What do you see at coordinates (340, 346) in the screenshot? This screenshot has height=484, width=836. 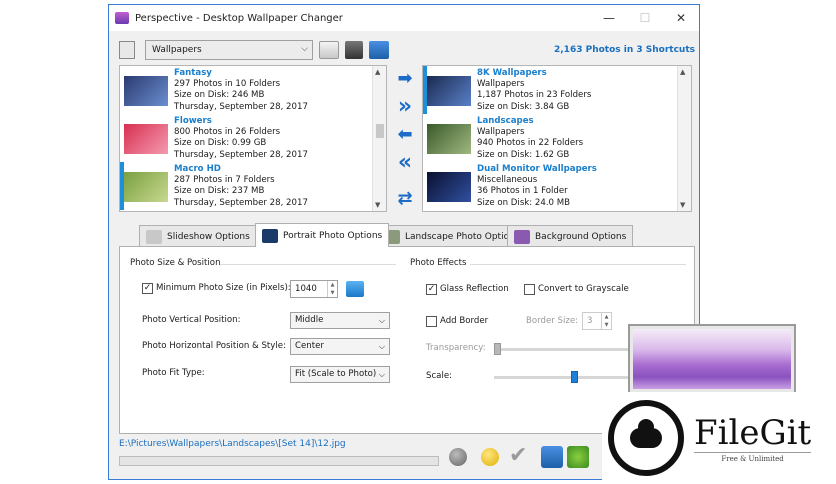 I see `horizontal-position-select: Center ⌵` at bounding box center [340, 346].